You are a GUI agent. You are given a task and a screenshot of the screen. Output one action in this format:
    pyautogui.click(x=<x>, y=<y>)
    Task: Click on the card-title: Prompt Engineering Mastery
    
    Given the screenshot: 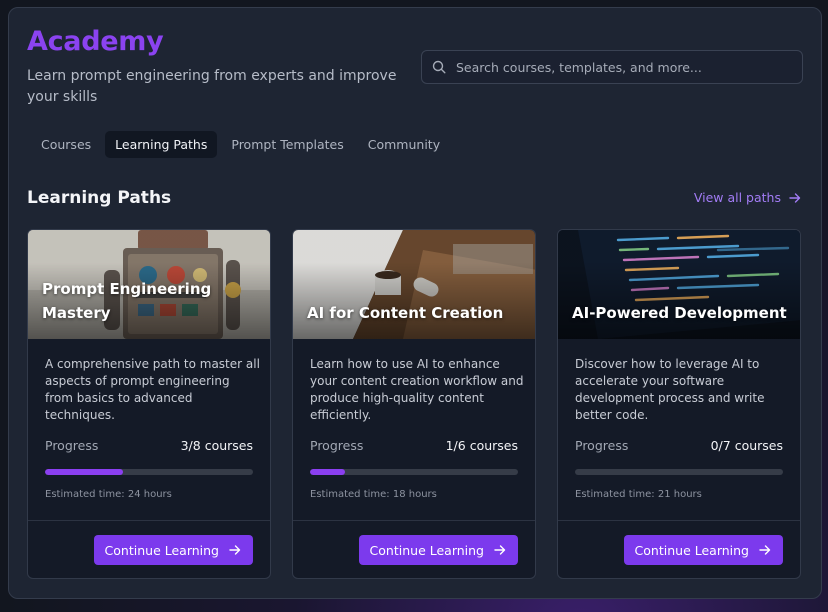 What is the action you would take?
    pyautogui.click(x=127, y=301)
    